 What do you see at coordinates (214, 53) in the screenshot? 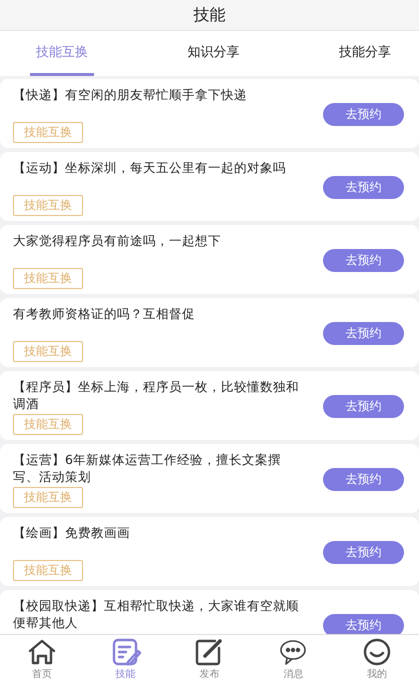
I see `tab: 知识分享` at bounding box center [214, 53].